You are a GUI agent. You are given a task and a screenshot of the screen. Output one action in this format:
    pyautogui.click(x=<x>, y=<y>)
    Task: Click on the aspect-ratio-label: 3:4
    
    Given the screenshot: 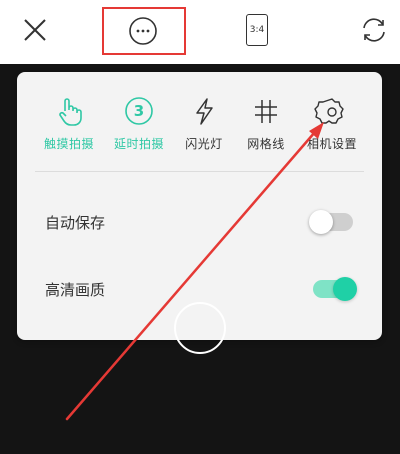 What is the action you would take?
    pyautogui.click(x=257, y=30)
    